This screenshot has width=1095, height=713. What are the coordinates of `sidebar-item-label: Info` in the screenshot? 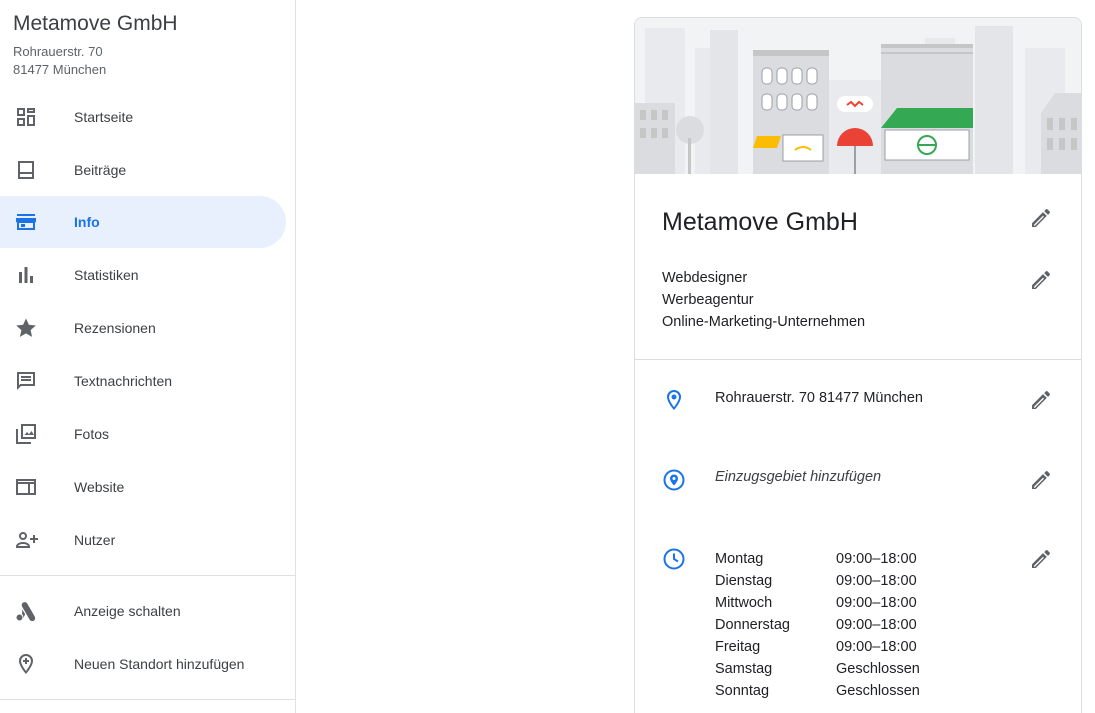 It's located at (87, 222).